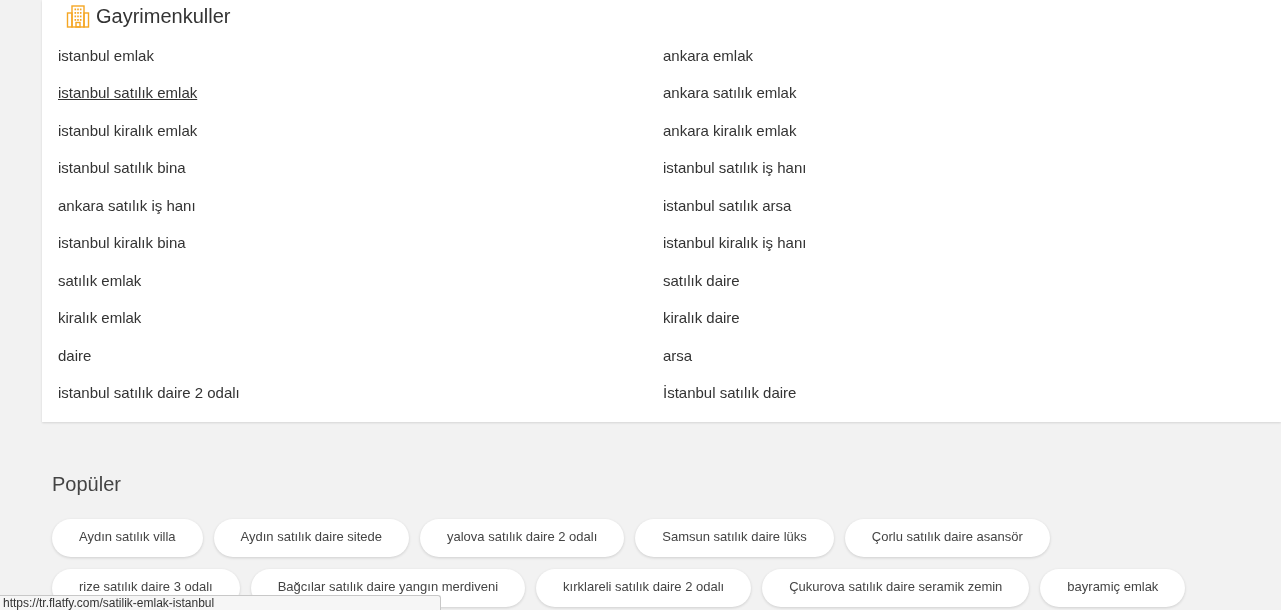  What do you see at coordinates (122, 168) in the screenshot?
I see `search-link: istanbul satılık bina` at bounding box center [122, 168].